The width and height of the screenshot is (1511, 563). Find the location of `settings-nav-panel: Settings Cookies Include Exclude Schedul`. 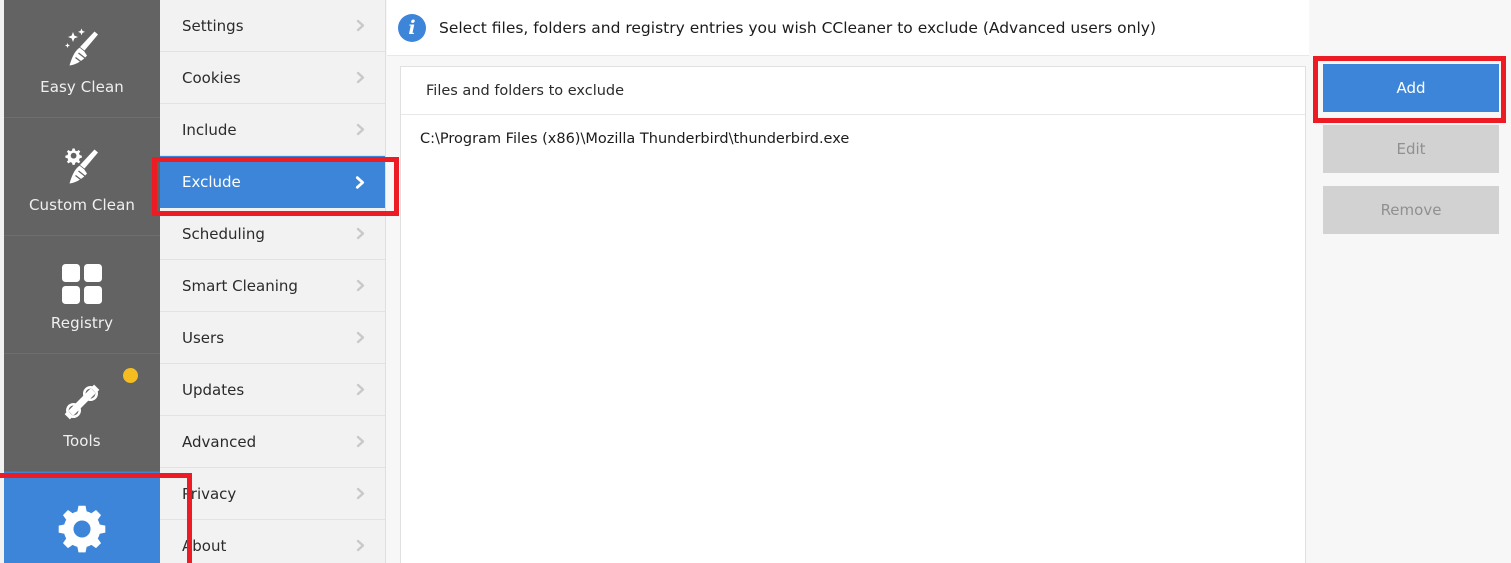

settings-nav-panel: Settings Cookies Include Exclude Schedul is located at coordinates (273, 281).